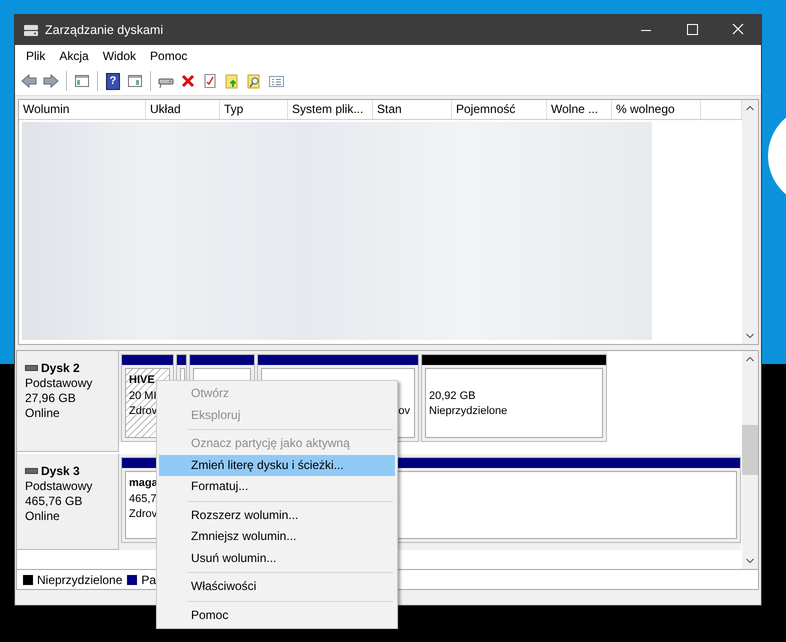 The height and width of the screenshot is (642, 786). Describe the element at coordinates (404, 411) in the screenshot. I see `partition-detail: ov` at that location.